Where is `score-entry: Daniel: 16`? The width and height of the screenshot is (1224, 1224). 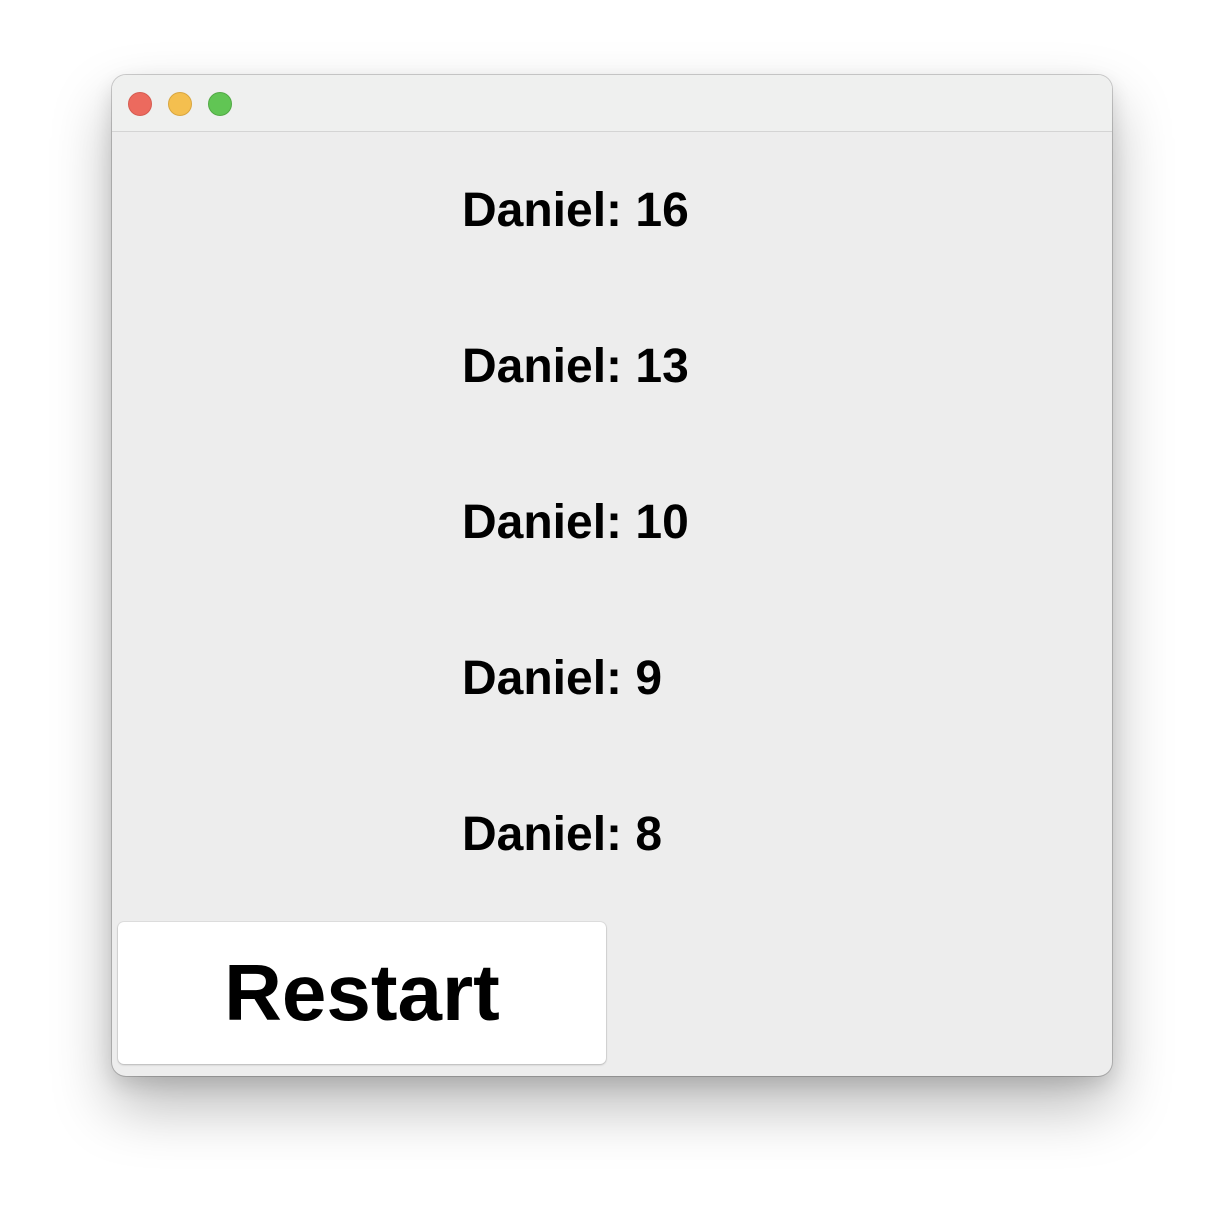
score-entry: Daniel: 16 is located at coordinates (575, 210).